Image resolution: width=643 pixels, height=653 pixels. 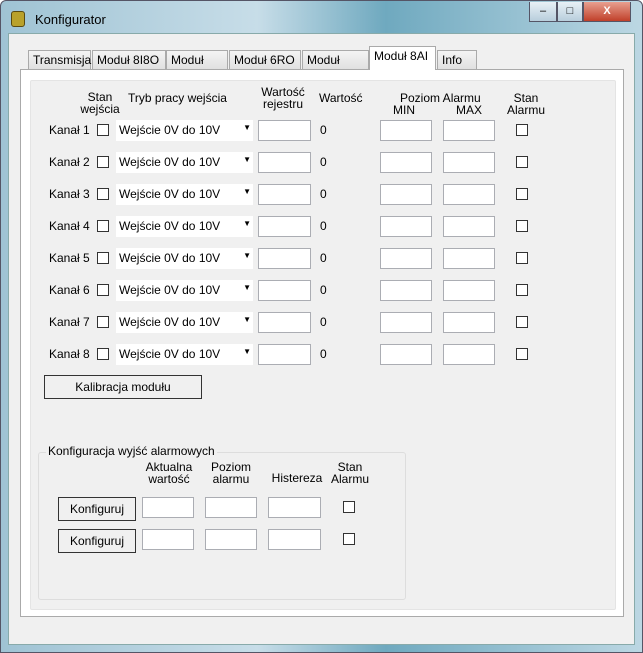 I want to click on channel-label: Kanał 3, so click(x=69, y=194).